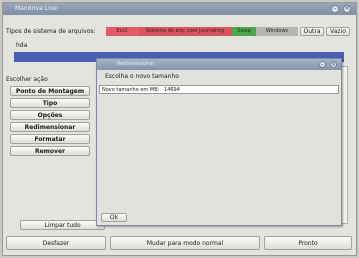  Describe the element at coordinates (50, 103) in the screenshot. I see `type-button: Tipo` at that location.